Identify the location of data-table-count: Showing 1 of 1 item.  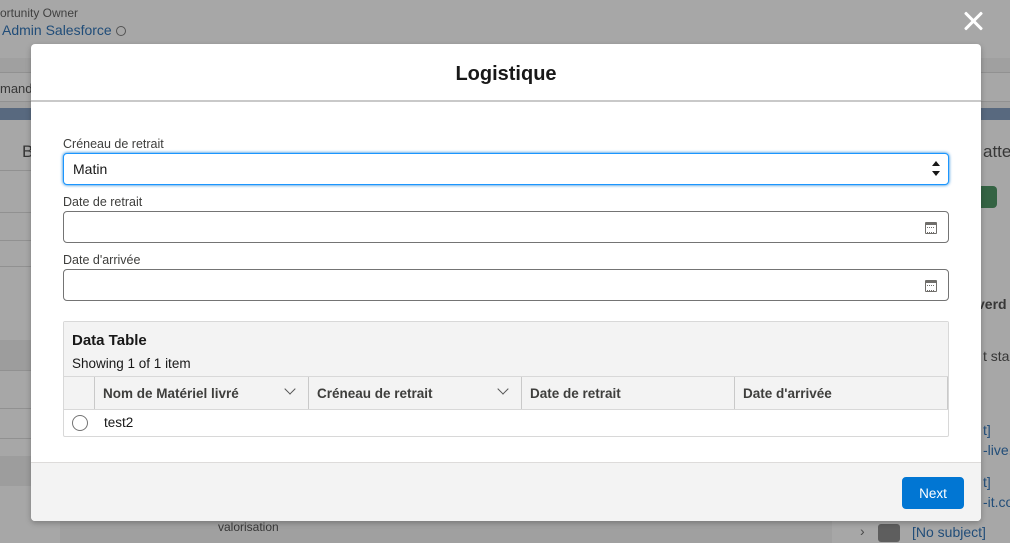
(131, 363).